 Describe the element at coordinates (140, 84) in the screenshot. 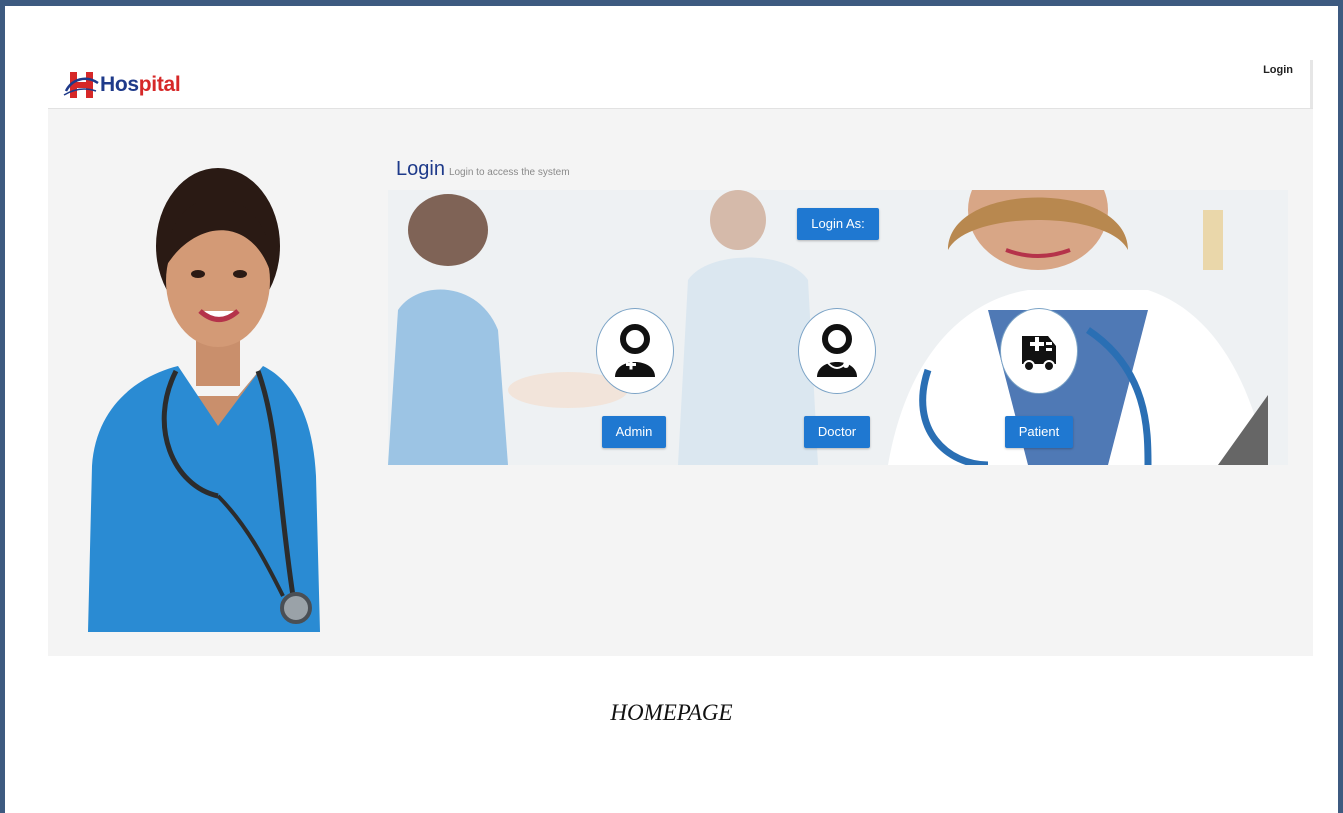

I see `brand-name: Hospital` at that location.